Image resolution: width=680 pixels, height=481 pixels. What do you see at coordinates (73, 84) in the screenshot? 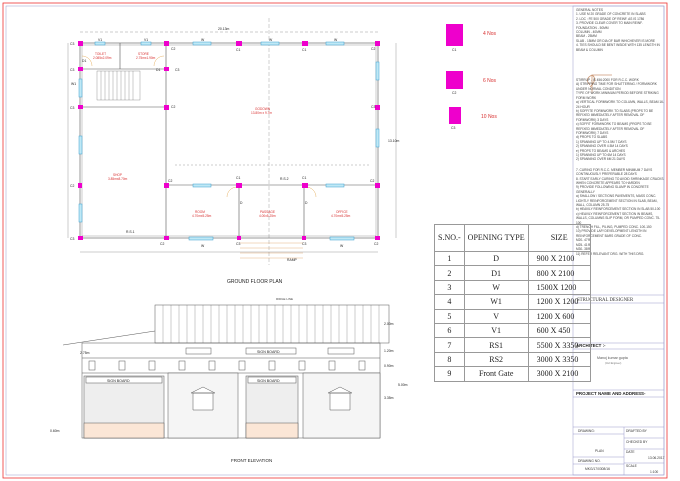
I see `opening-label: W1` at bounding box center [73, 84].